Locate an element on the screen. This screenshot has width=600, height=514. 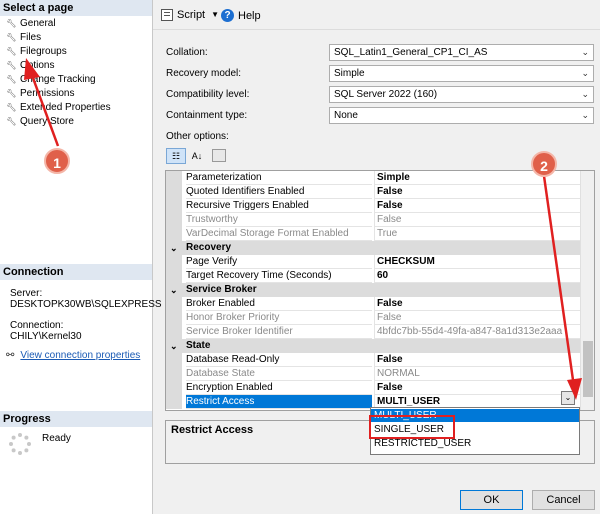
callout-two: 2 is located at coordinates (544, 164).